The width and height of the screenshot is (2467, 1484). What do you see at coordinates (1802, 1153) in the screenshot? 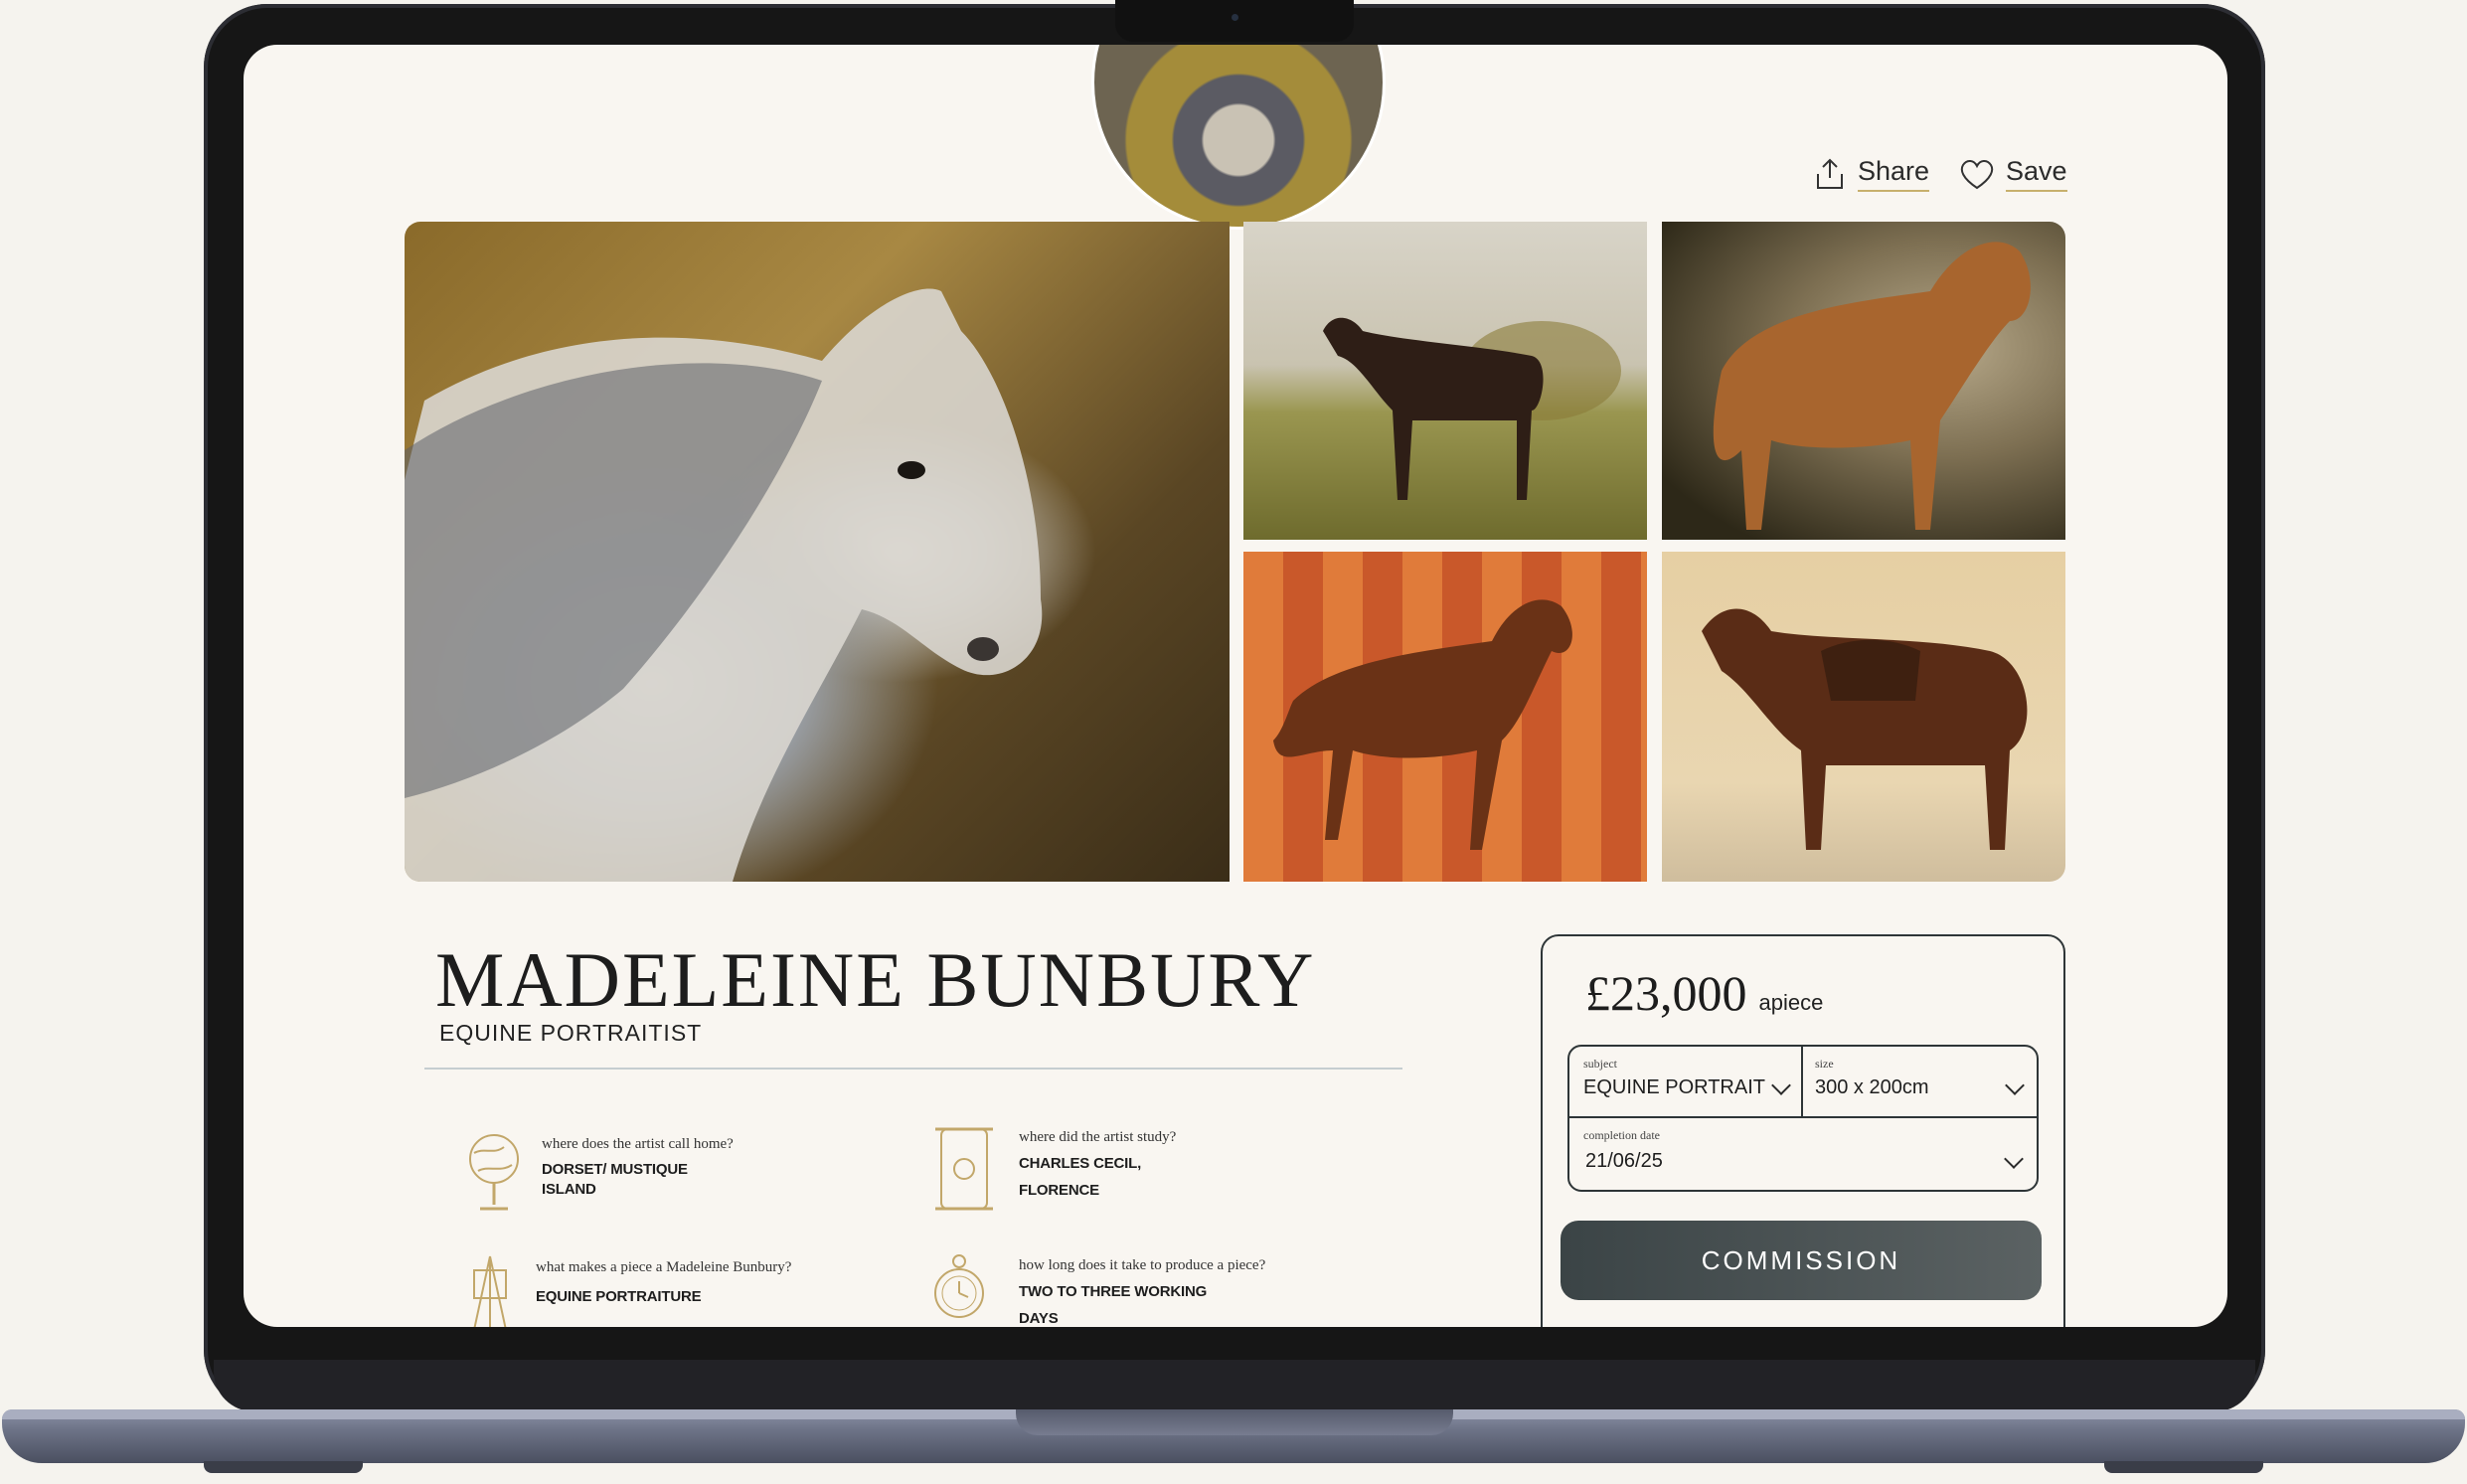
I see `completion-date-select: completion date 21/06/25` at bounding box center [1802, 1153].